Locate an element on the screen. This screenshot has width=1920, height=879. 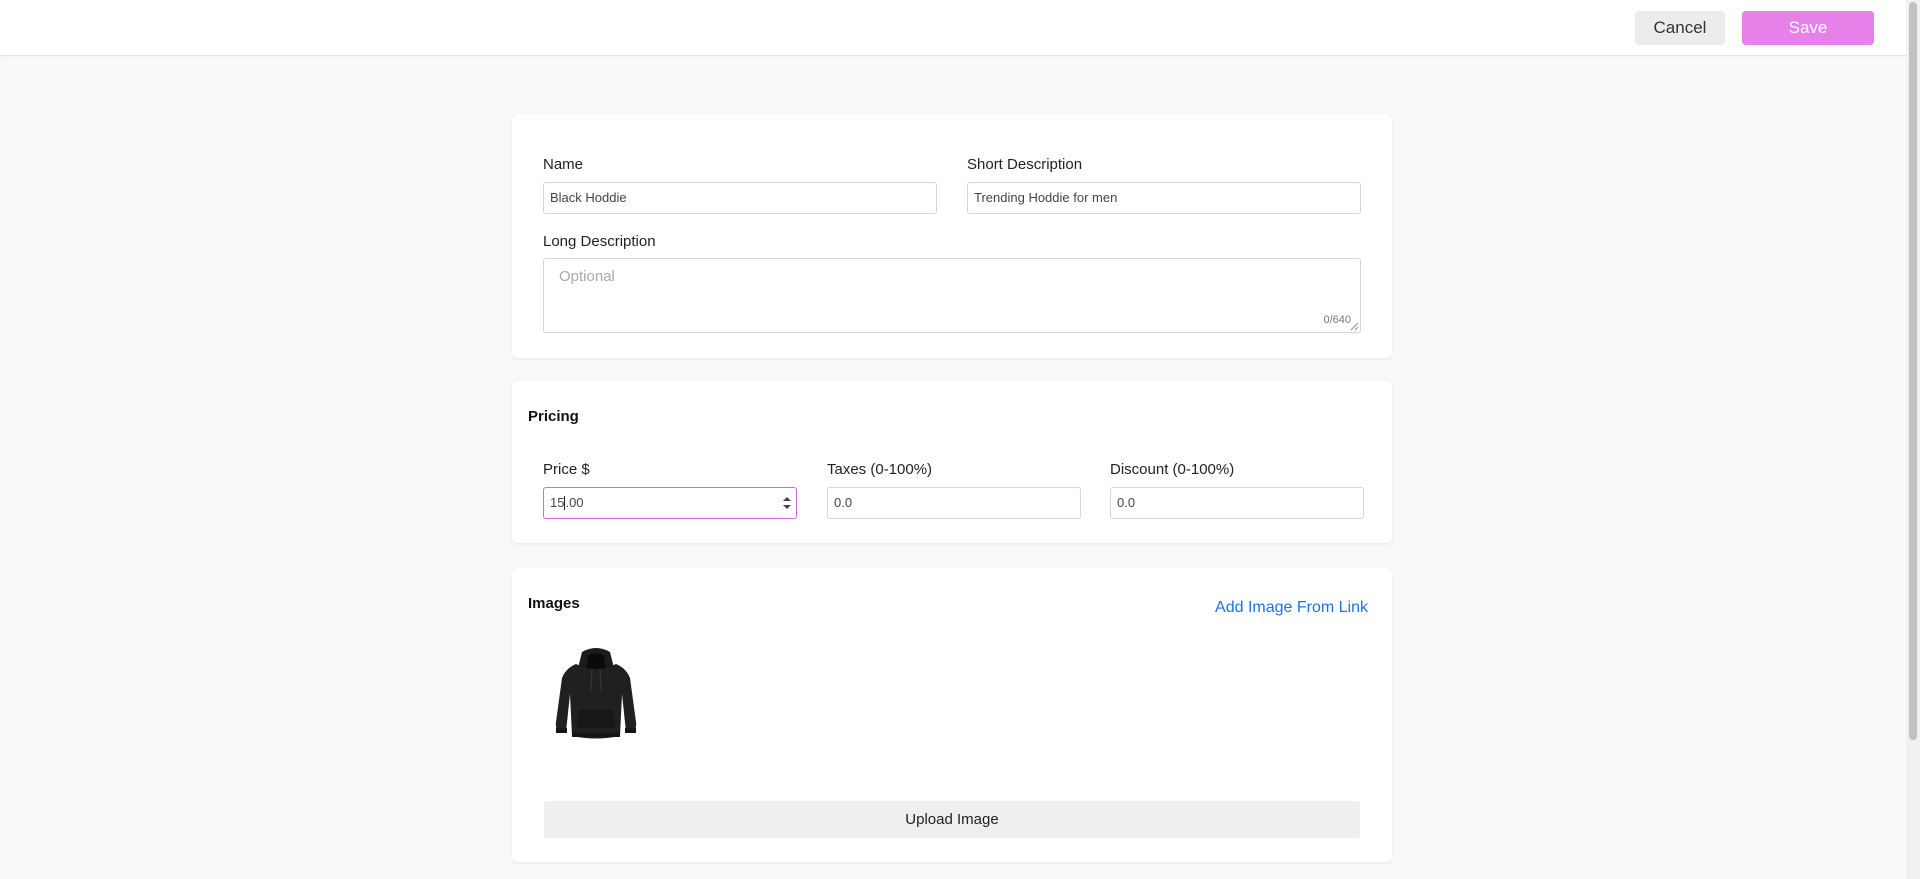
upload-image-button: Upload Image is located at coordinates (952, 819).